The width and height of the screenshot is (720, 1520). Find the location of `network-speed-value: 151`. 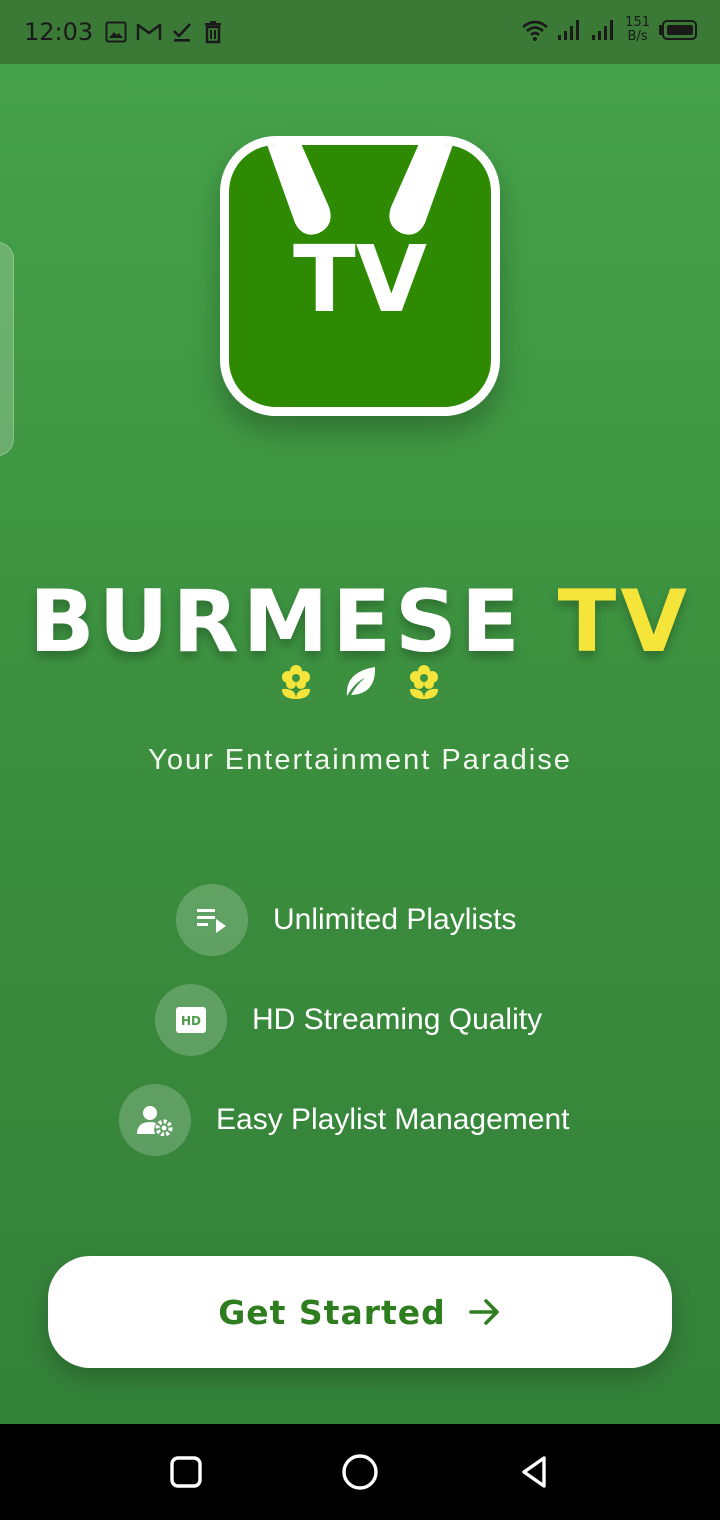

network-speed-value: 151 is located at coordinates (637, 22).